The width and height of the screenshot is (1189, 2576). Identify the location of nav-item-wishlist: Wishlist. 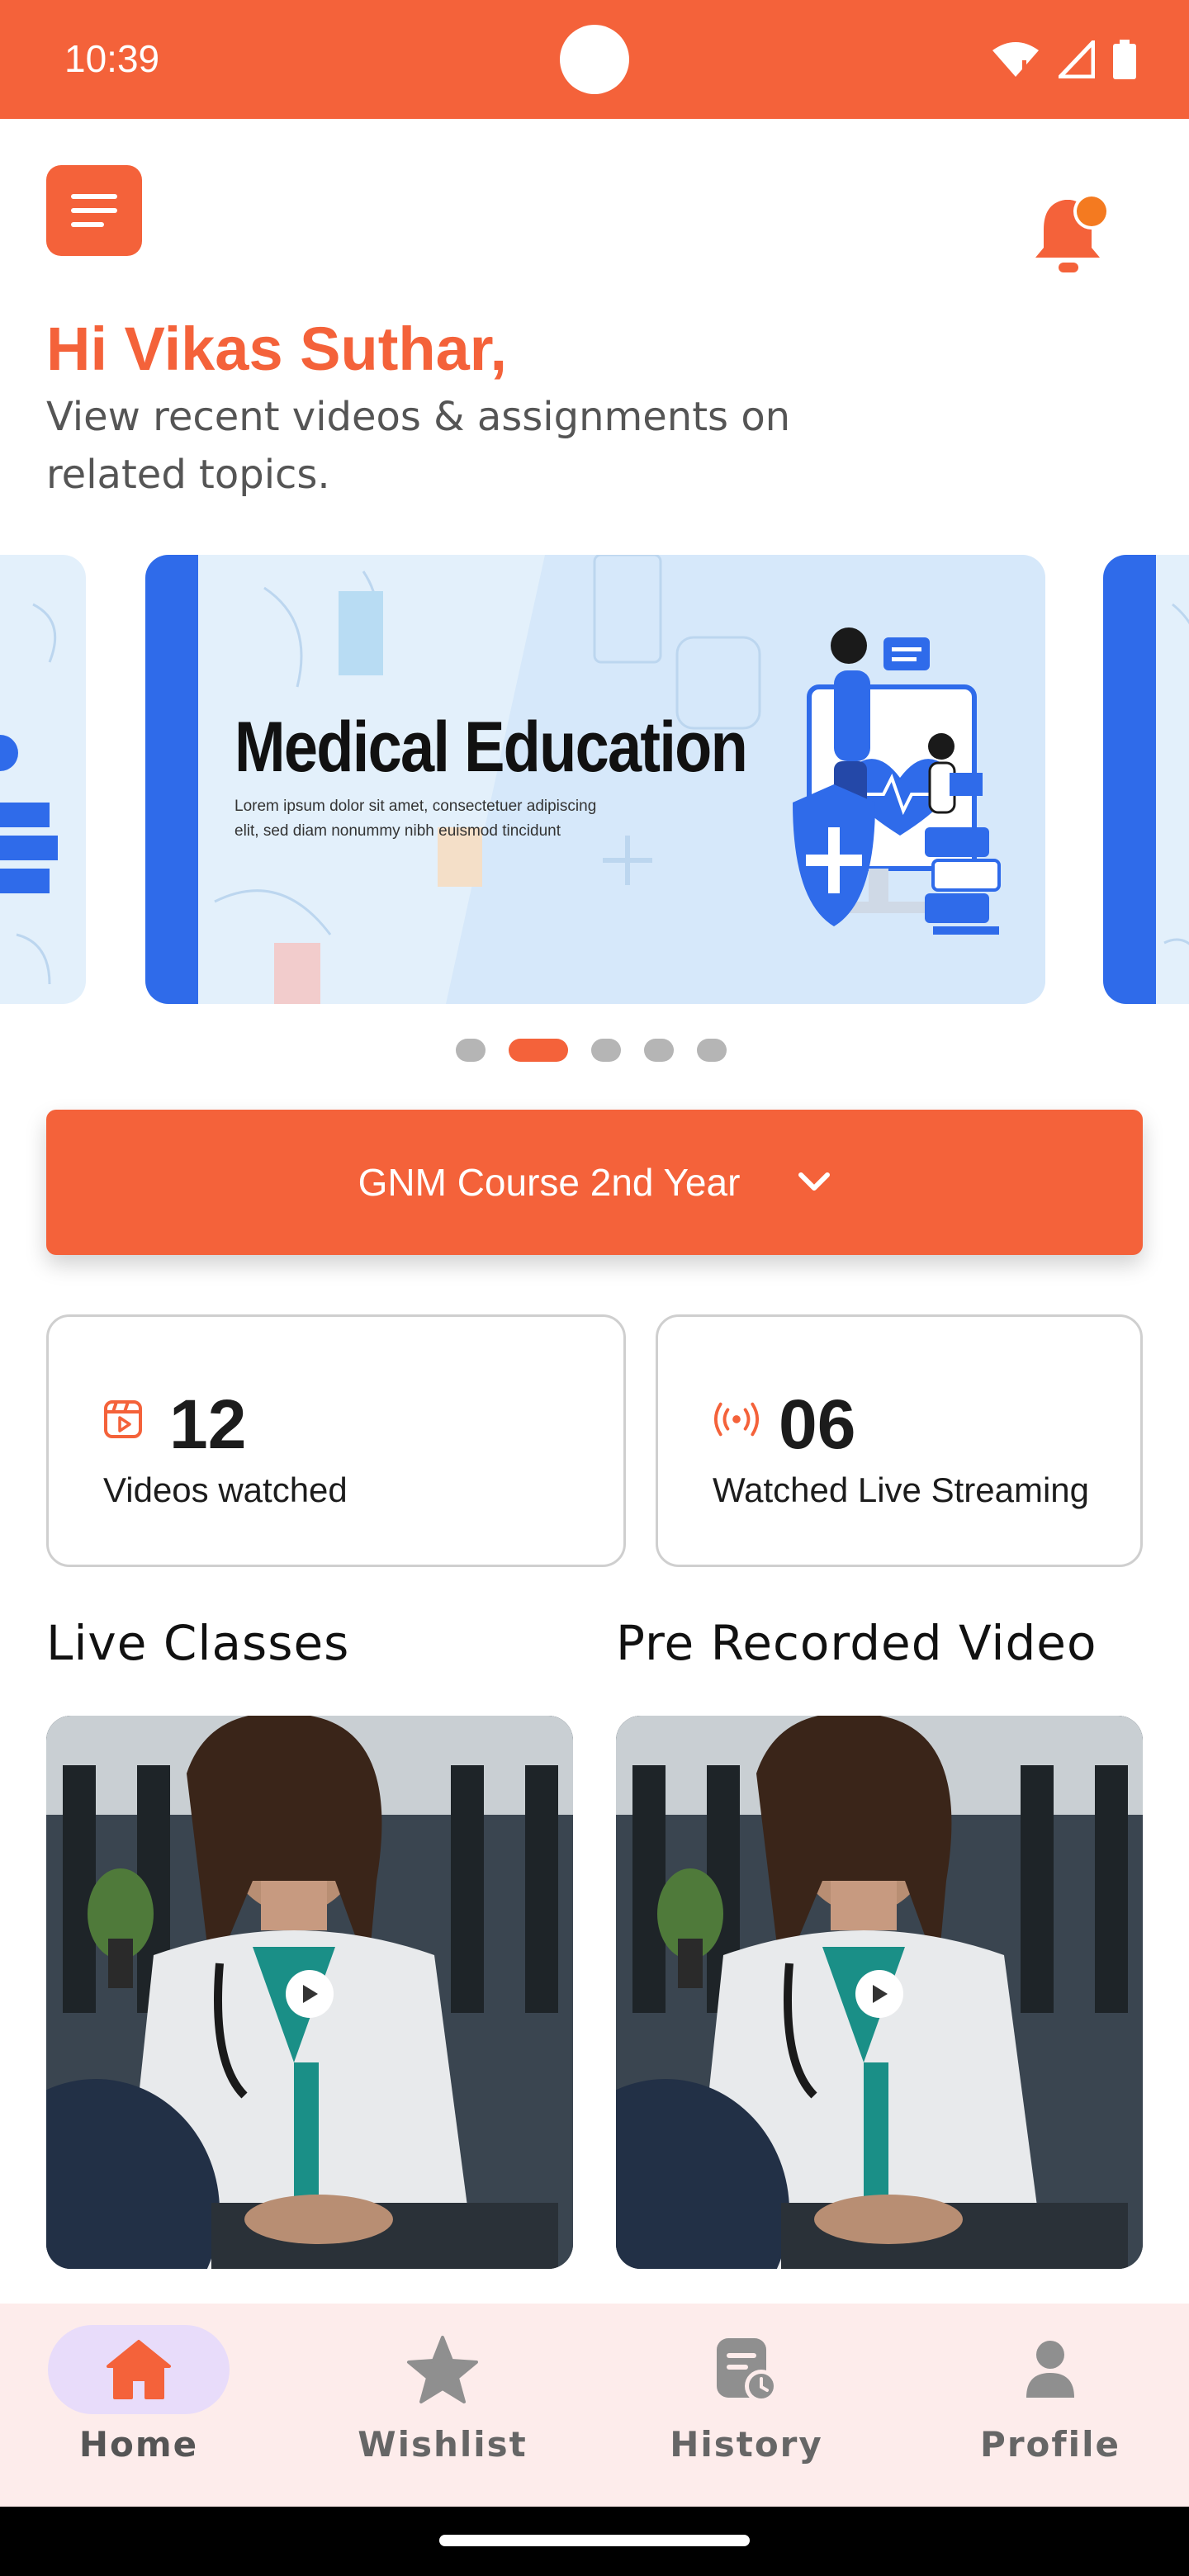
(442, 2405).